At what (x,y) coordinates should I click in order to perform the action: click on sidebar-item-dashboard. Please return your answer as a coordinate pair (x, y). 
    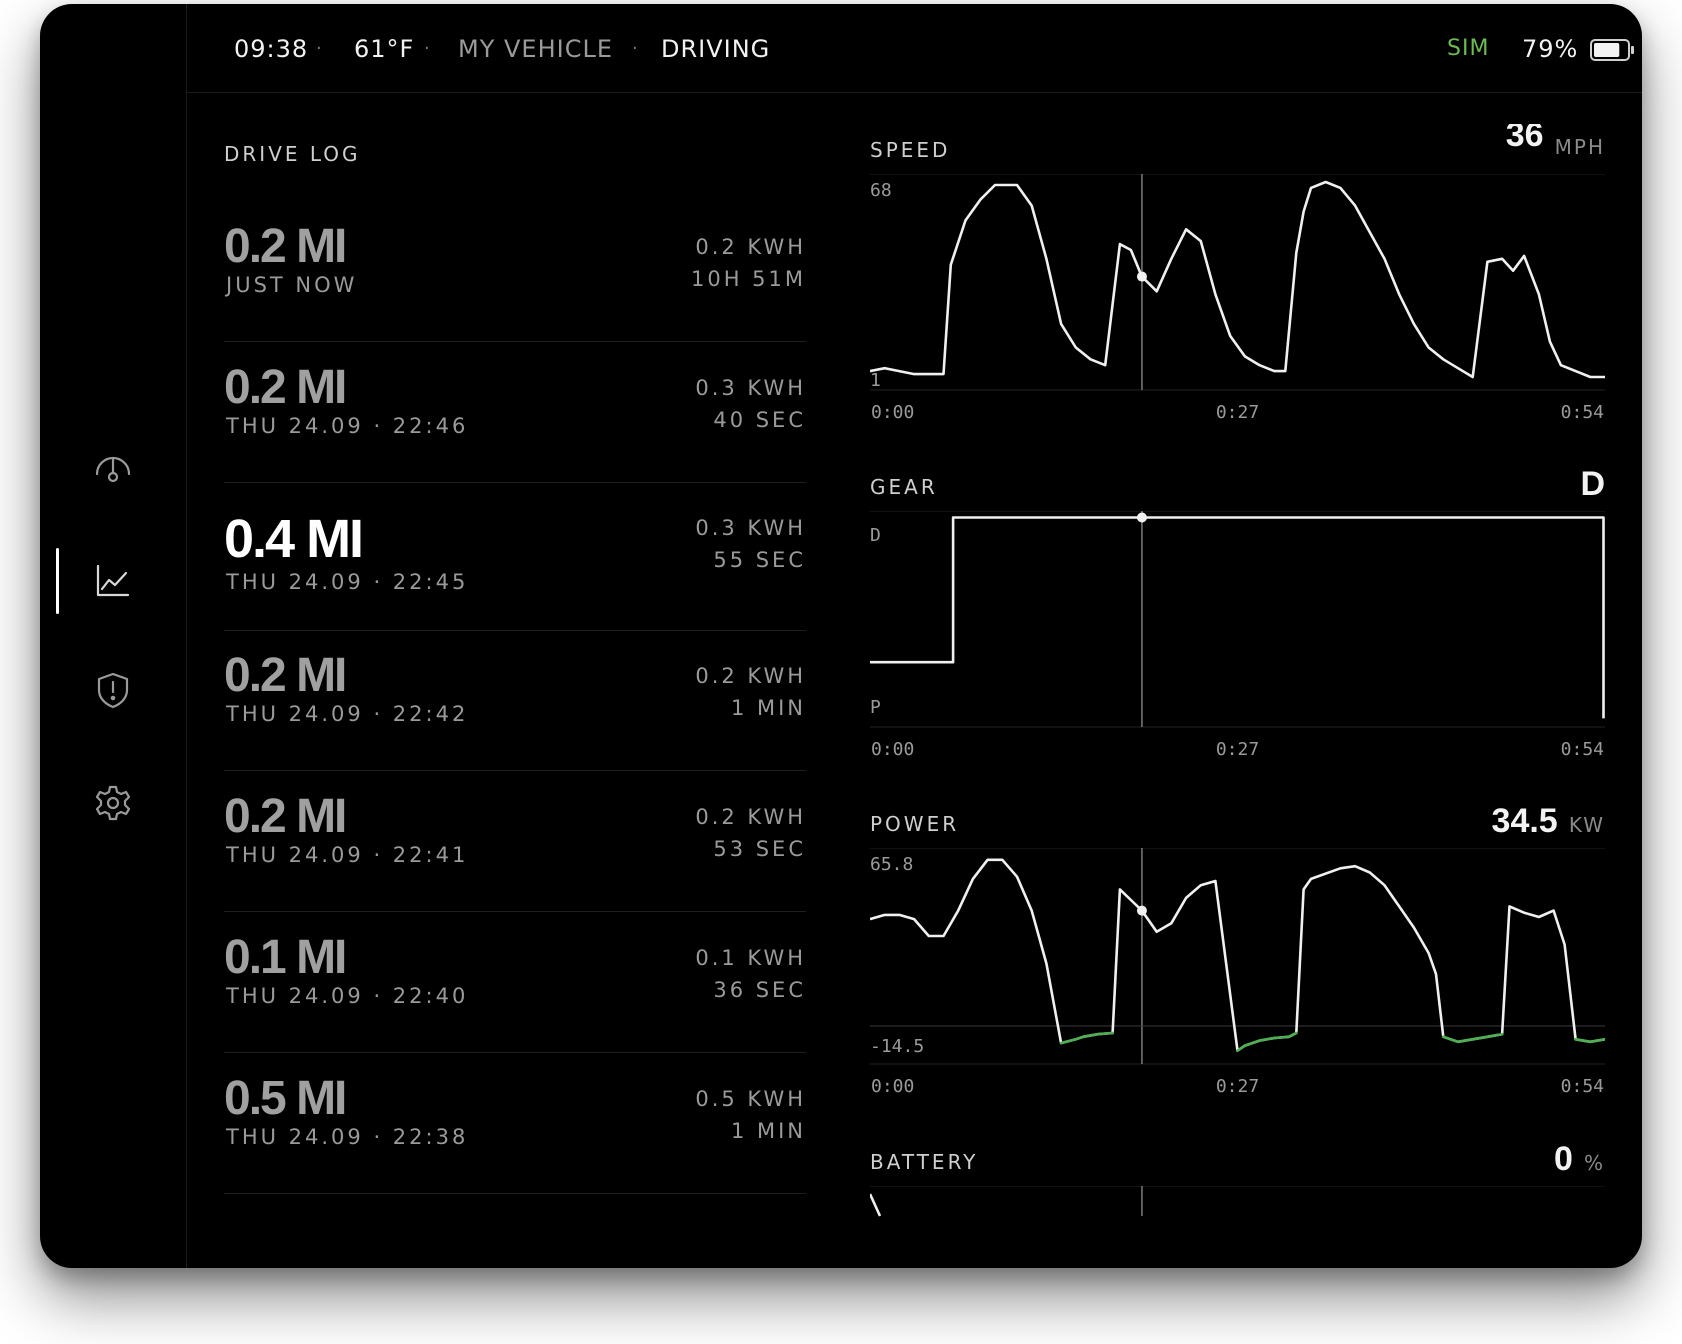
    Looking at the image, I should click on (113, 470).